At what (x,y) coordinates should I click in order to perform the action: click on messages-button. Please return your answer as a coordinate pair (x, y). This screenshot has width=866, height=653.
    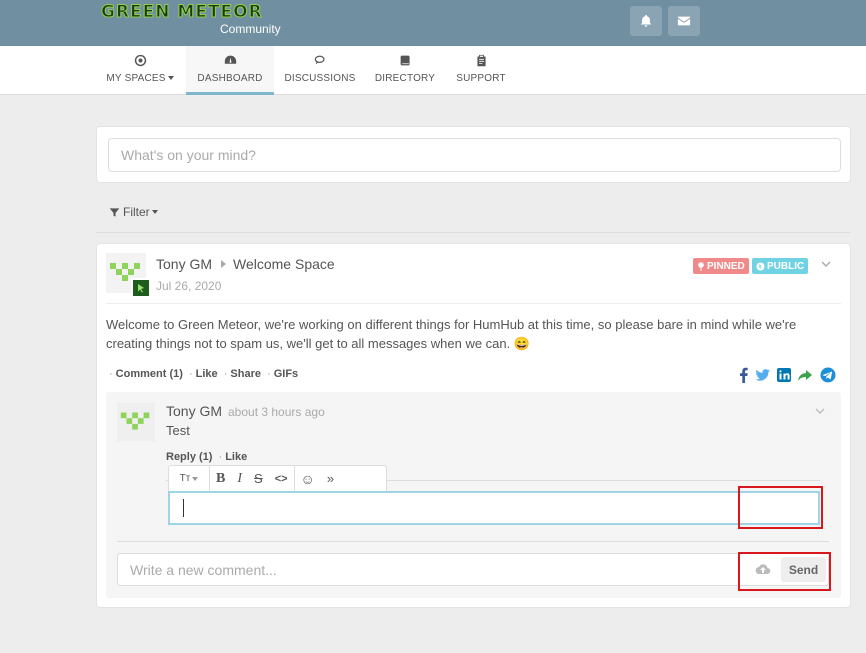
    Looking at the image, I should click on (684, 21).